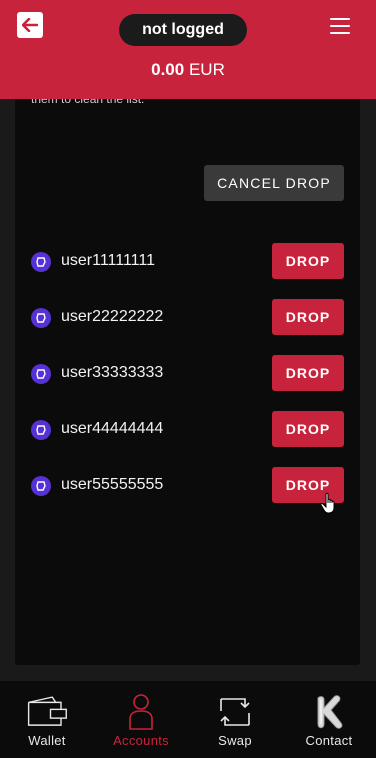 This screenshot has height=758, width=376. I want to click on balance-display: 0.00 EUR, so click(188, 70).